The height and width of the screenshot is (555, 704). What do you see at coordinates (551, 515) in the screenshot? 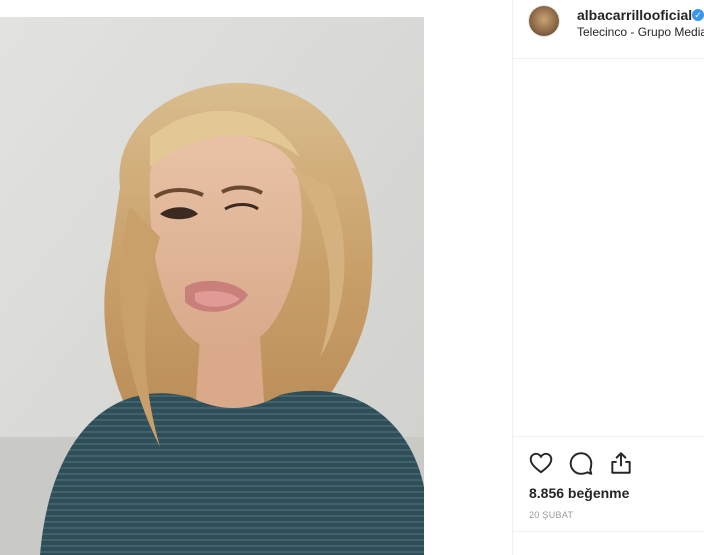
I see `post-date: 20 ŞUBAT` at bounding box center [551, 515].